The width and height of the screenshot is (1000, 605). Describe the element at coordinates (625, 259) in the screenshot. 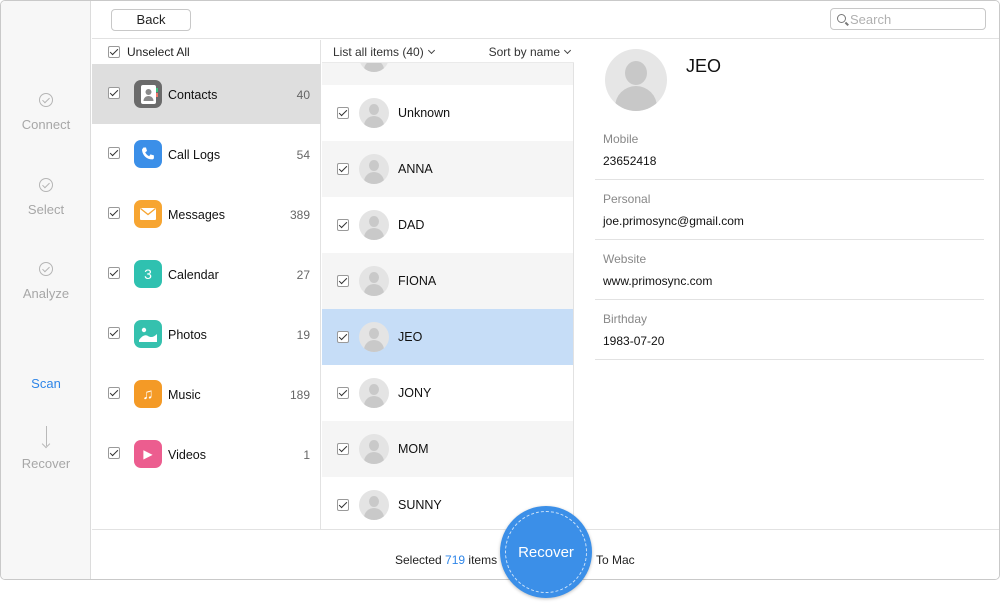

I see `field-label: Website` at that location.